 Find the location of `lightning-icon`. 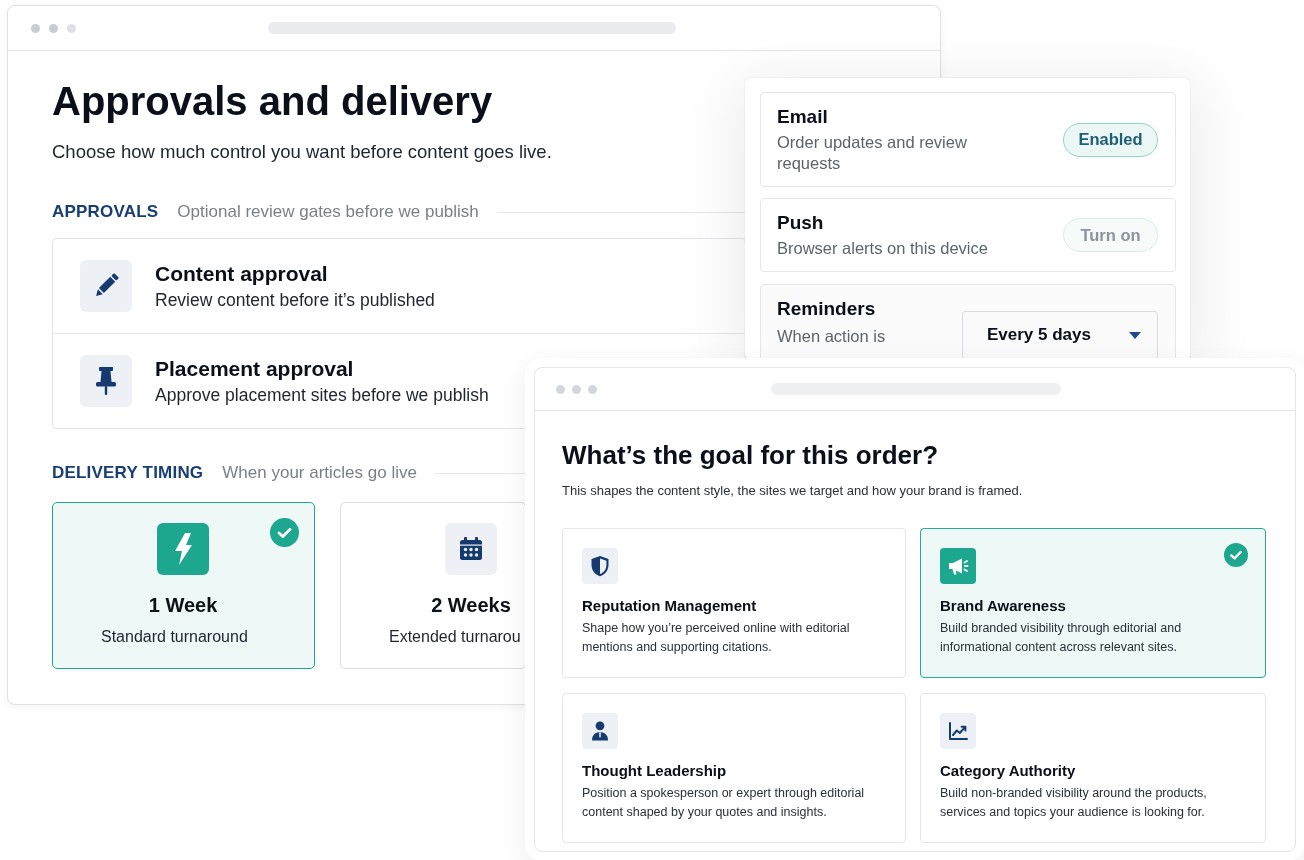

lightning-icon is located at coordinates (183, 549).